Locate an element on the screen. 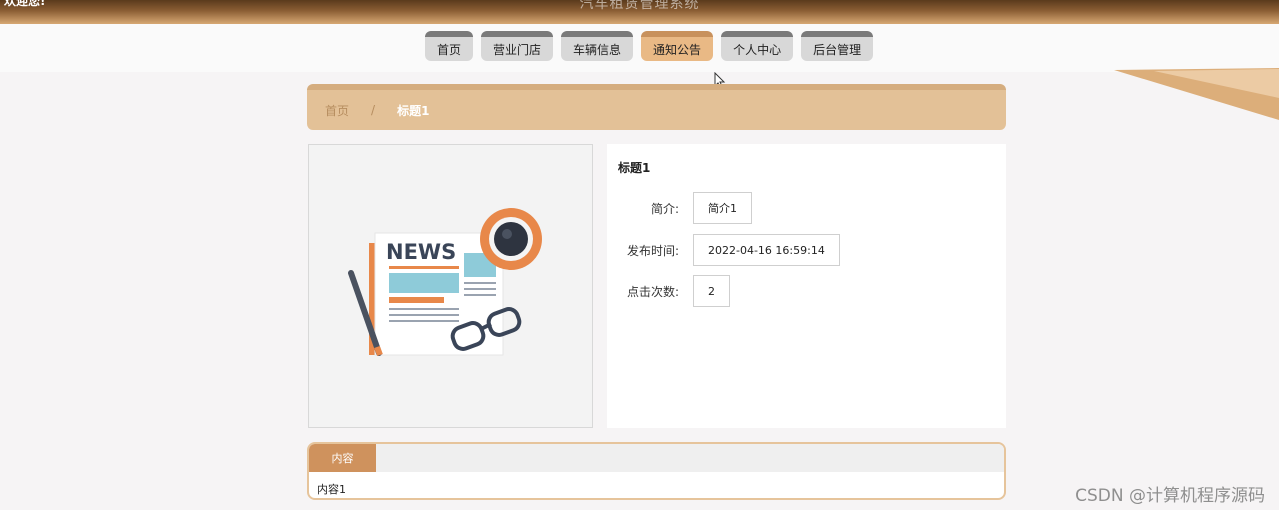 Image resolution: width=1279 pixels, height=510 pixels. field-publish-time-label: 发布时间: is located at coordinates (652, 250).